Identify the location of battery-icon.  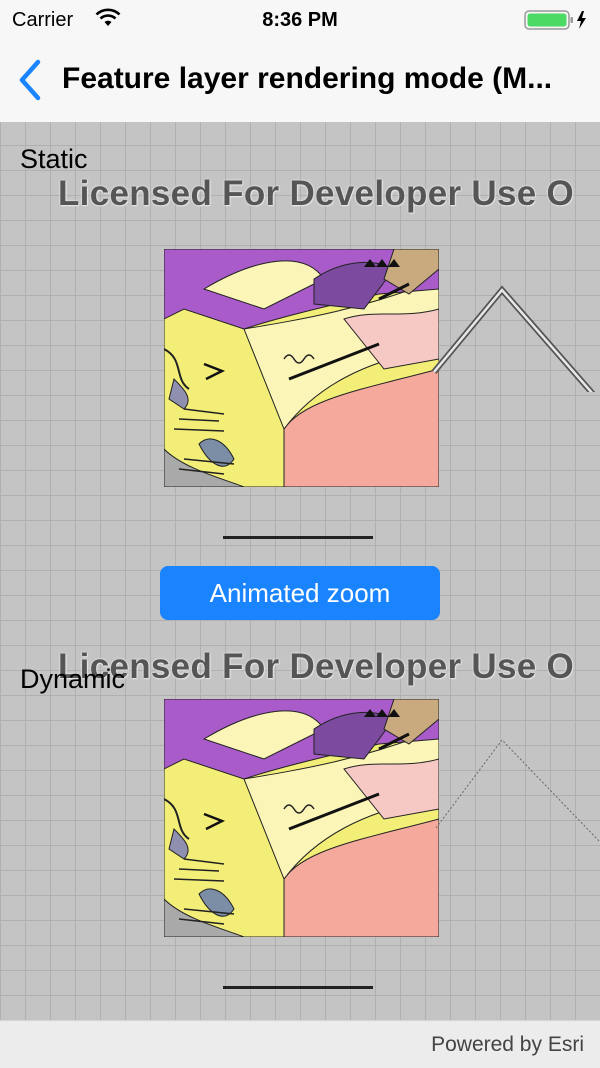
(557, 23).